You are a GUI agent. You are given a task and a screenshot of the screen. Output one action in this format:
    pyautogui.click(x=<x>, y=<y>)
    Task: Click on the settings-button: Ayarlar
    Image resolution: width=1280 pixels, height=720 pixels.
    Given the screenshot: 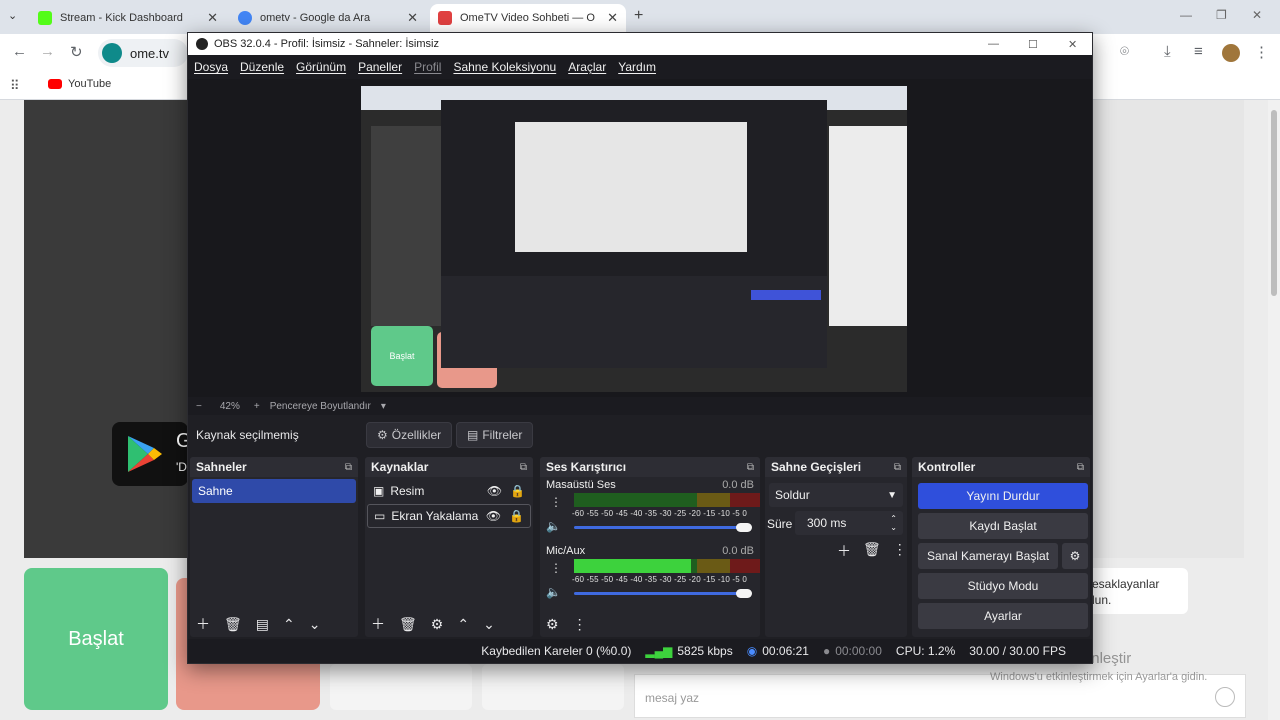 What is the action you would take?
    pyautogui.click(x=1003, y=616)
    